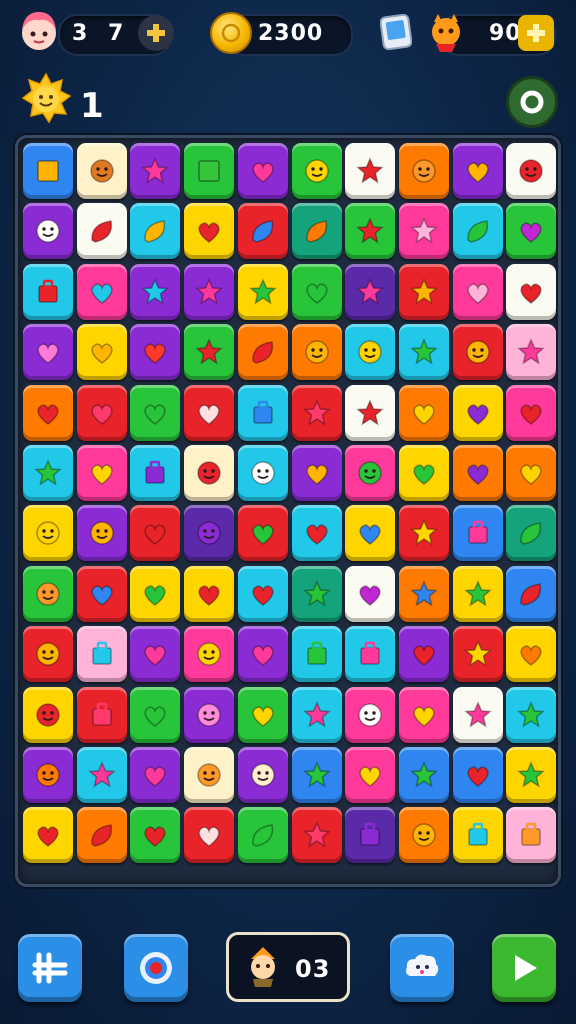  What do you see at coordinates (39, 31) in the screenshot?
I see `player-avatar` at bounding box center [39, 31].